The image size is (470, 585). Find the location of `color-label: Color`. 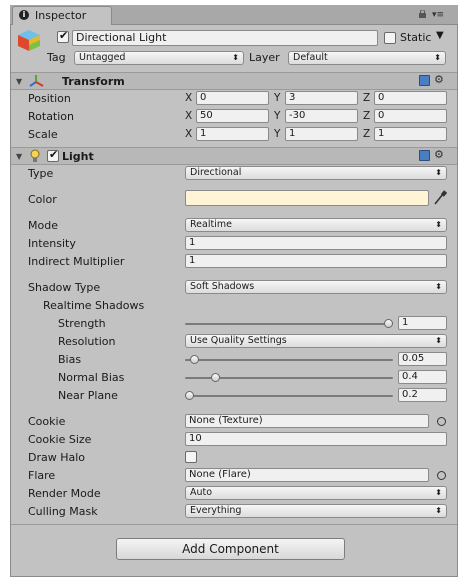

color-label: Color is located at coordinates (42, 199).